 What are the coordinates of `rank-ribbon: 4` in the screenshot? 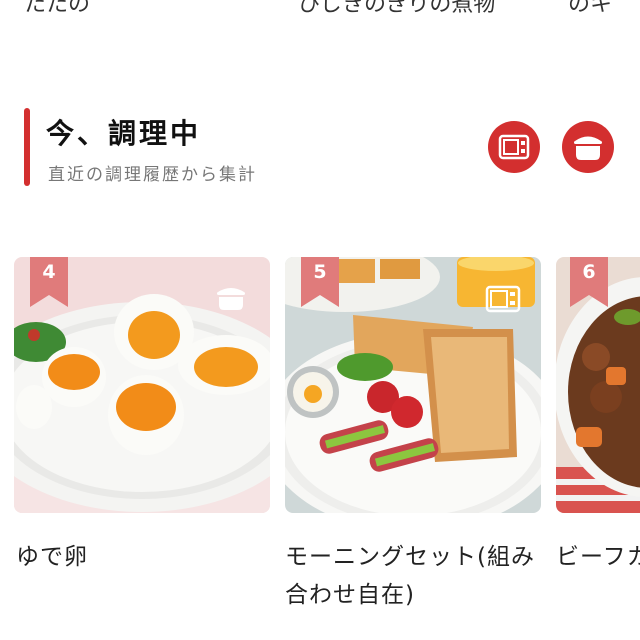 It's located at (49, 282).